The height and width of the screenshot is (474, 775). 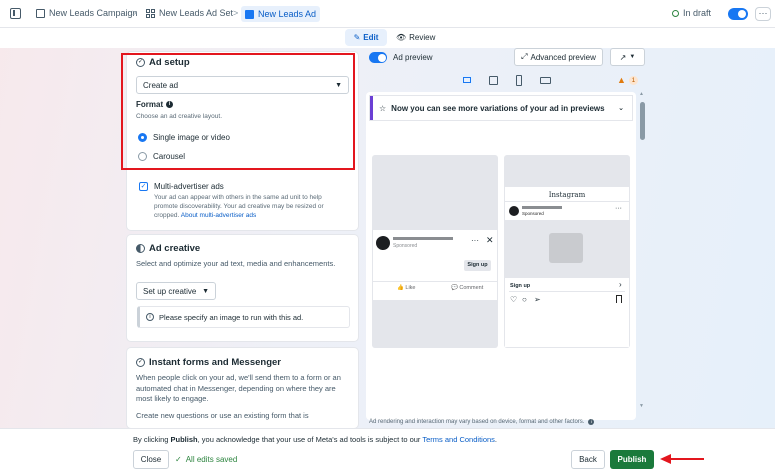 What do you see at coordinates (623, 57) in the screenshot?
I see `share-icon: ↗` at bounding box center [623, 57].